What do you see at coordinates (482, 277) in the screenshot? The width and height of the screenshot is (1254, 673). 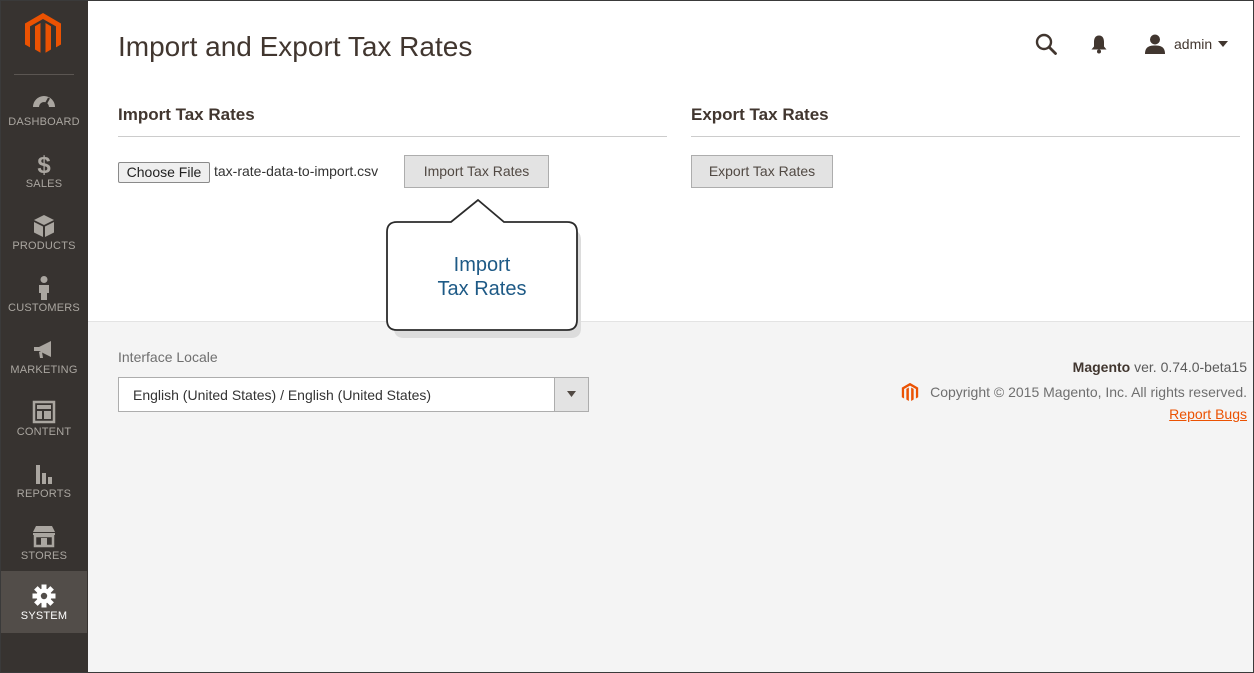 I see `callout-text: Import Tax Rates` at bounding box center [482, 277].